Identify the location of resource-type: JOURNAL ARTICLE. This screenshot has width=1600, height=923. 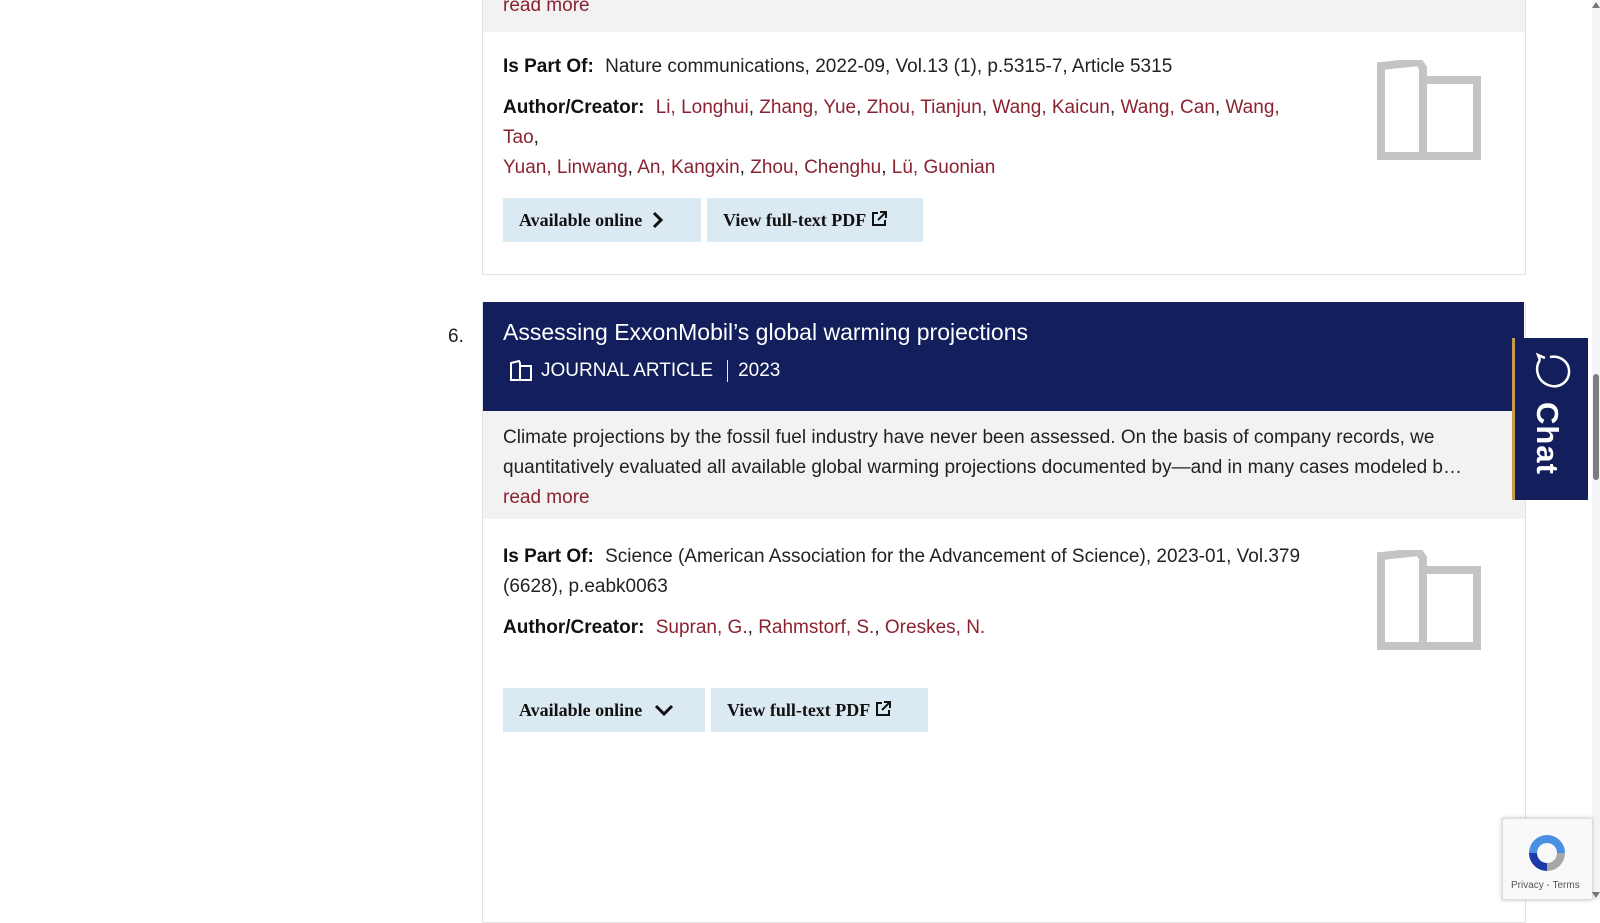
(627, 370).